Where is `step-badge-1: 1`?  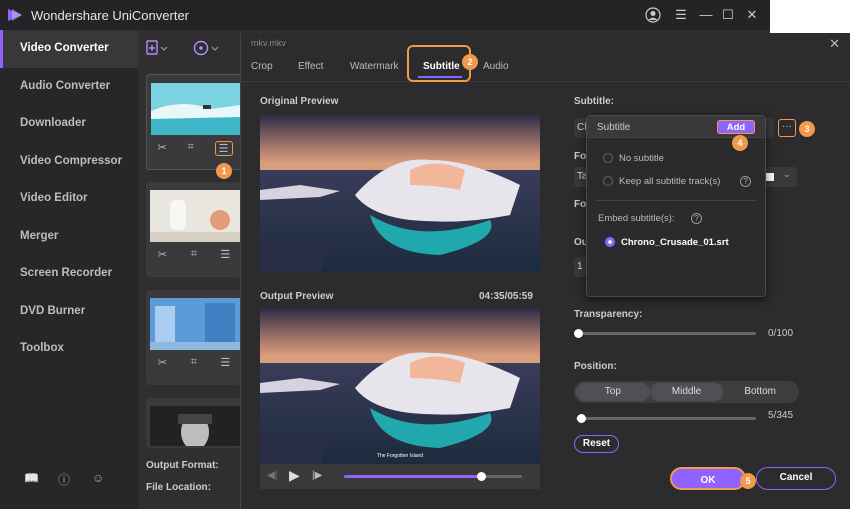 step-badge-1: 1 is located at coordinates (224, 171).